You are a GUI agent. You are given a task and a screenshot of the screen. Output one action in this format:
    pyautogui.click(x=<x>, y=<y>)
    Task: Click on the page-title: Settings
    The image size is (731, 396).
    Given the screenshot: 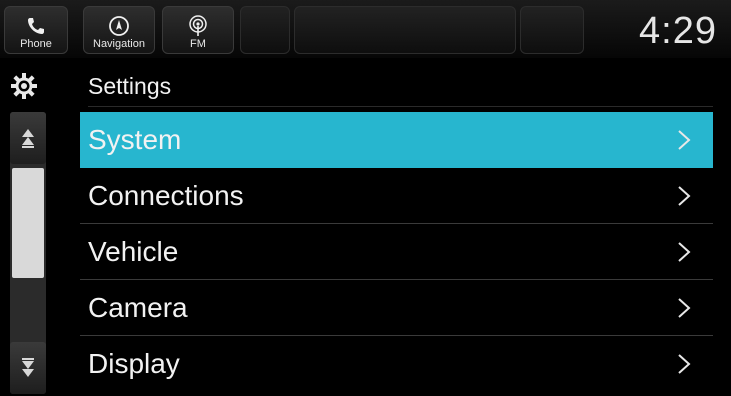 What is the action you would take?
    pyautogui.click(x=130, y=86)
    